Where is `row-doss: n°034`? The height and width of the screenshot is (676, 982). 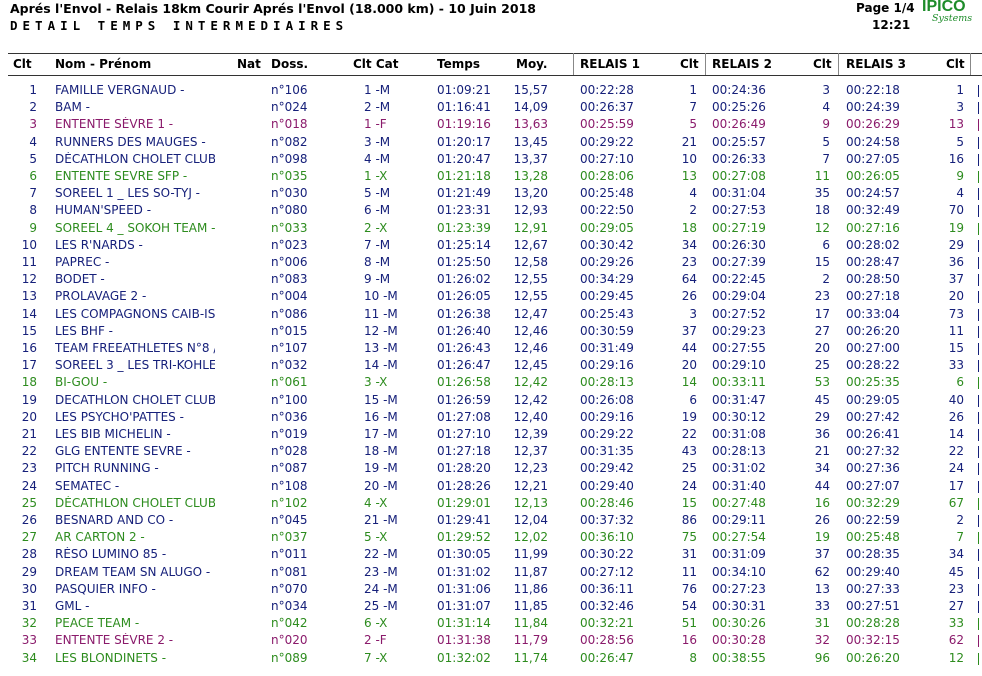 row-doss: n°034 is located at coordinates (289, 606).